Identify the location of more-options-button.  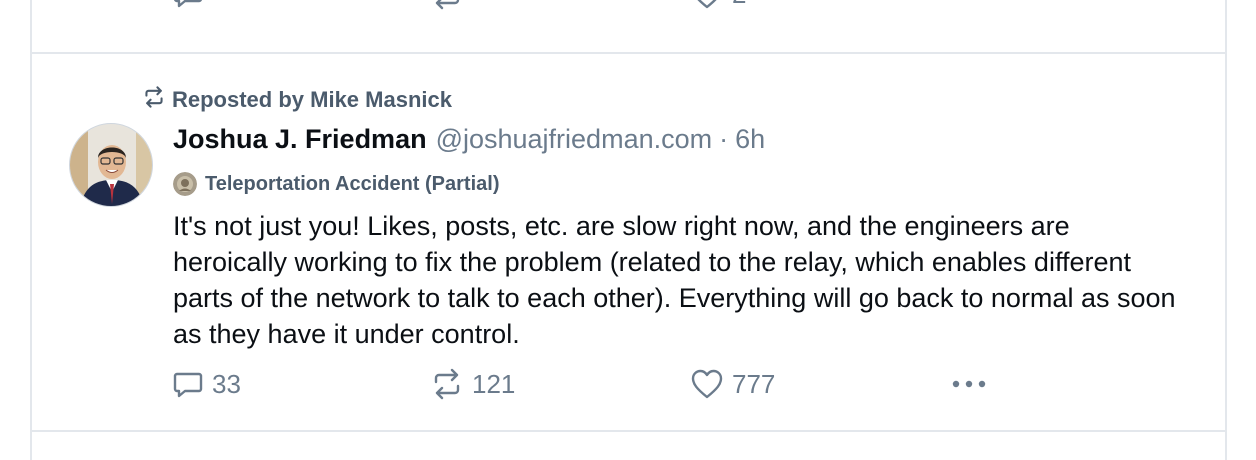
(969, 384).